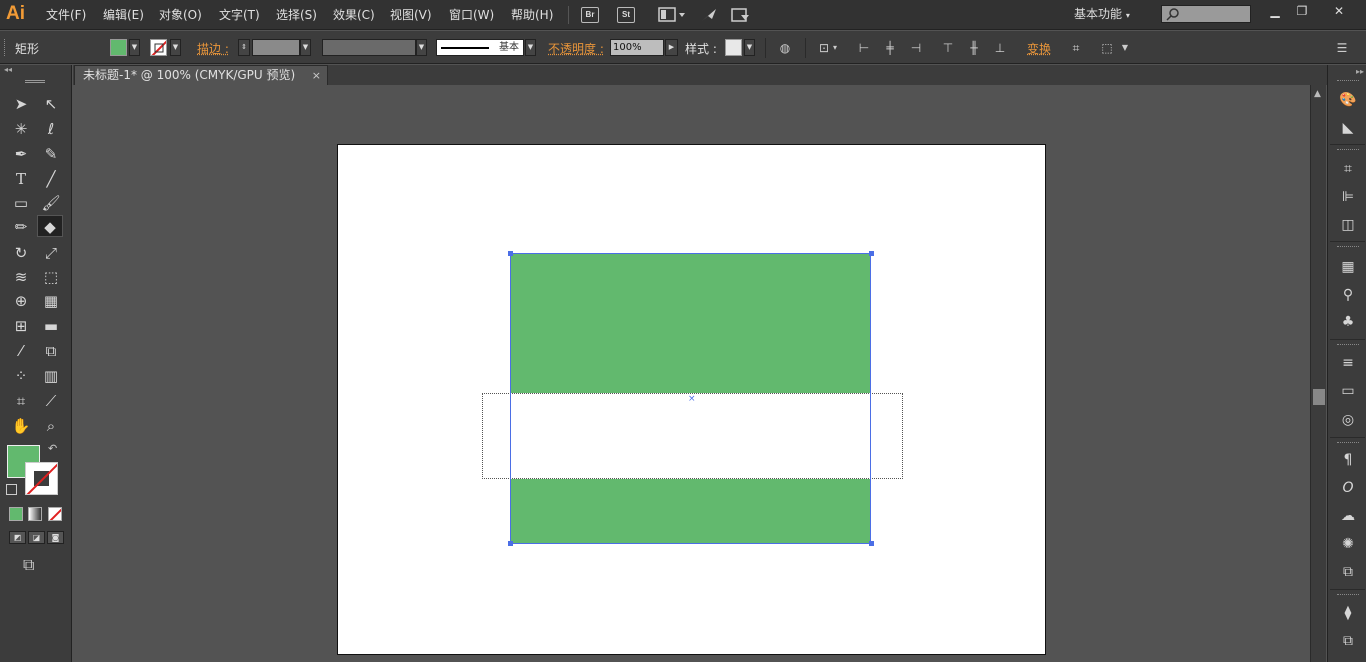 The image size is (1366, 662). Describe the element at coordinates (530, 47) in the screenshot. I see `brush-definition-dropdown: ▼` at that location.